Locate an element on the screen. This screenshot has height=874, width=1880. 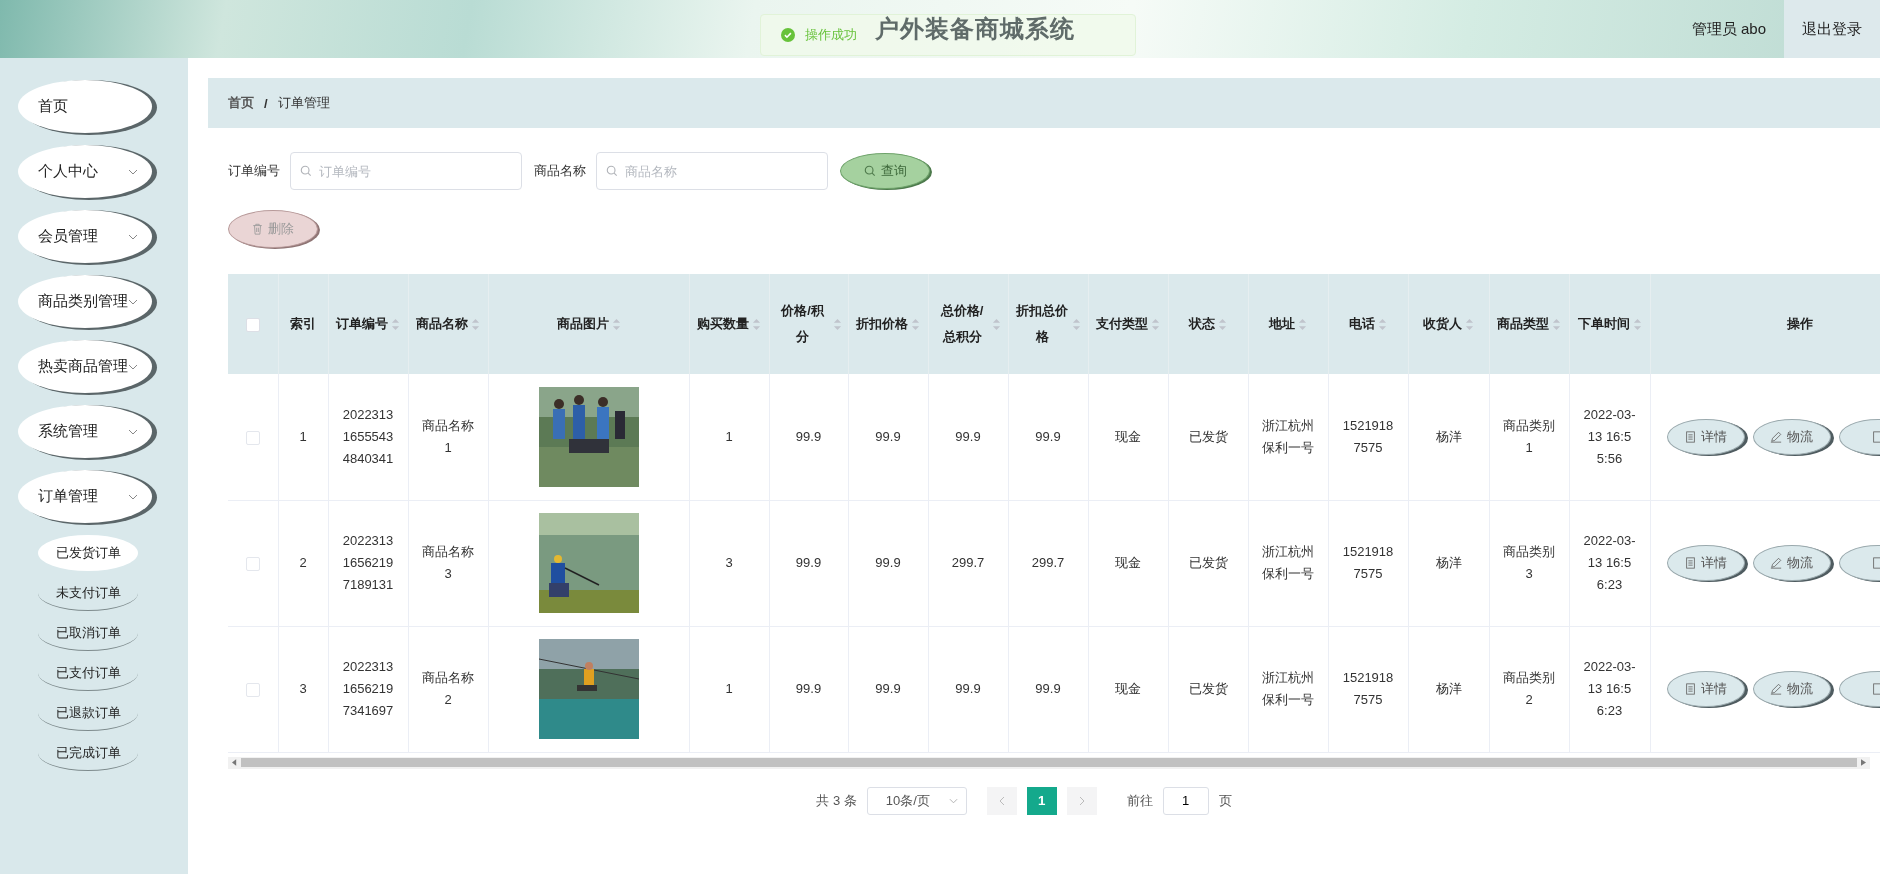
search-icon is located at coordinates (869, 171).